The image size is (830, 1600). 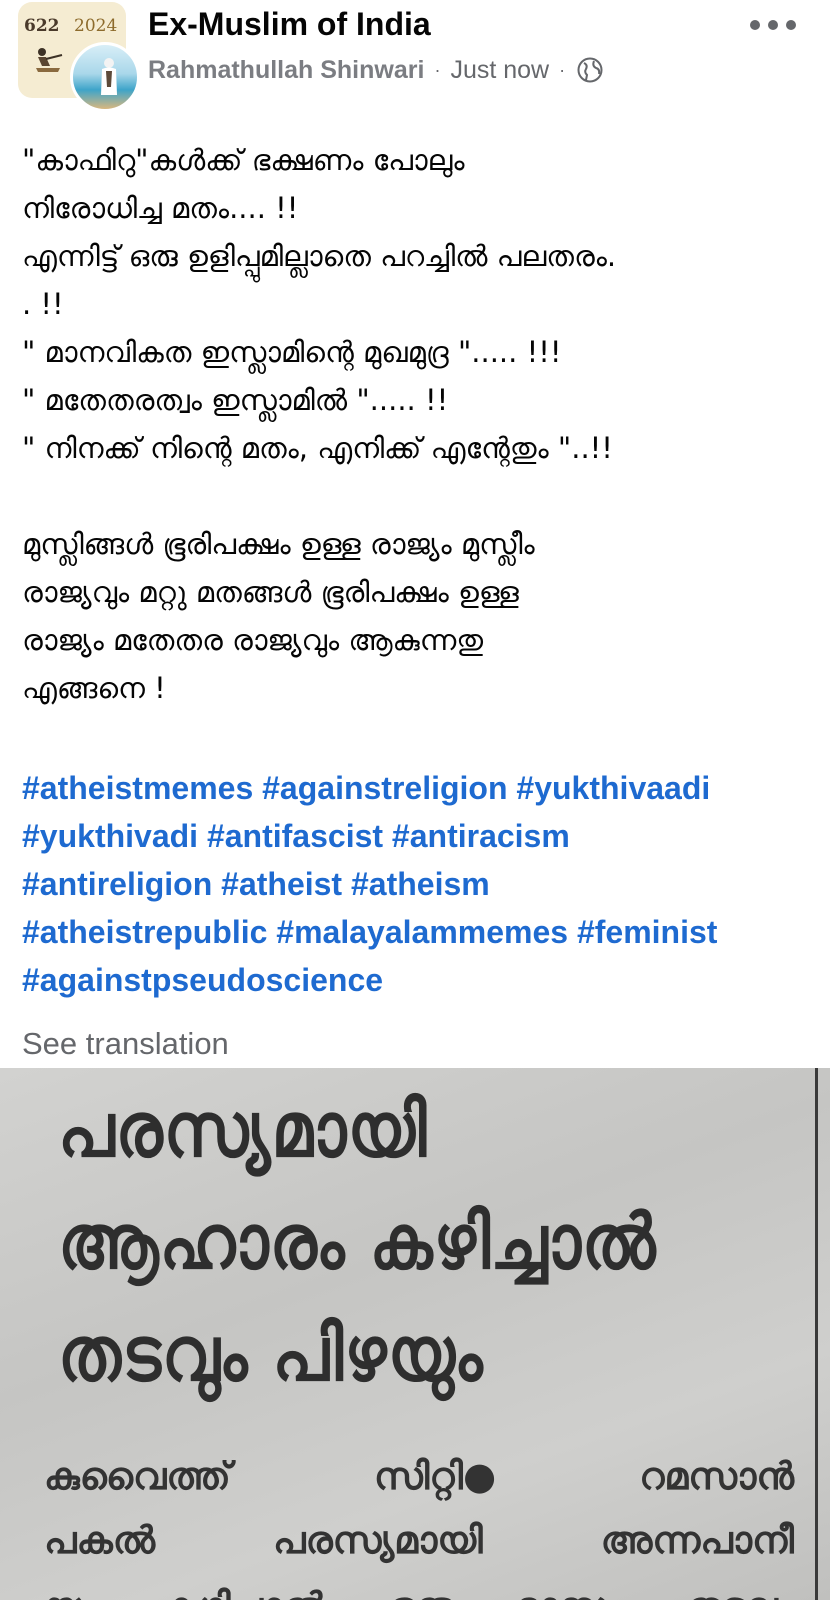 What do you see at coordinates (243, 1592) in the screenshot?
I see `newspaper-word: കഴിച്ചാൽ` at bounding box center [243, 1592].